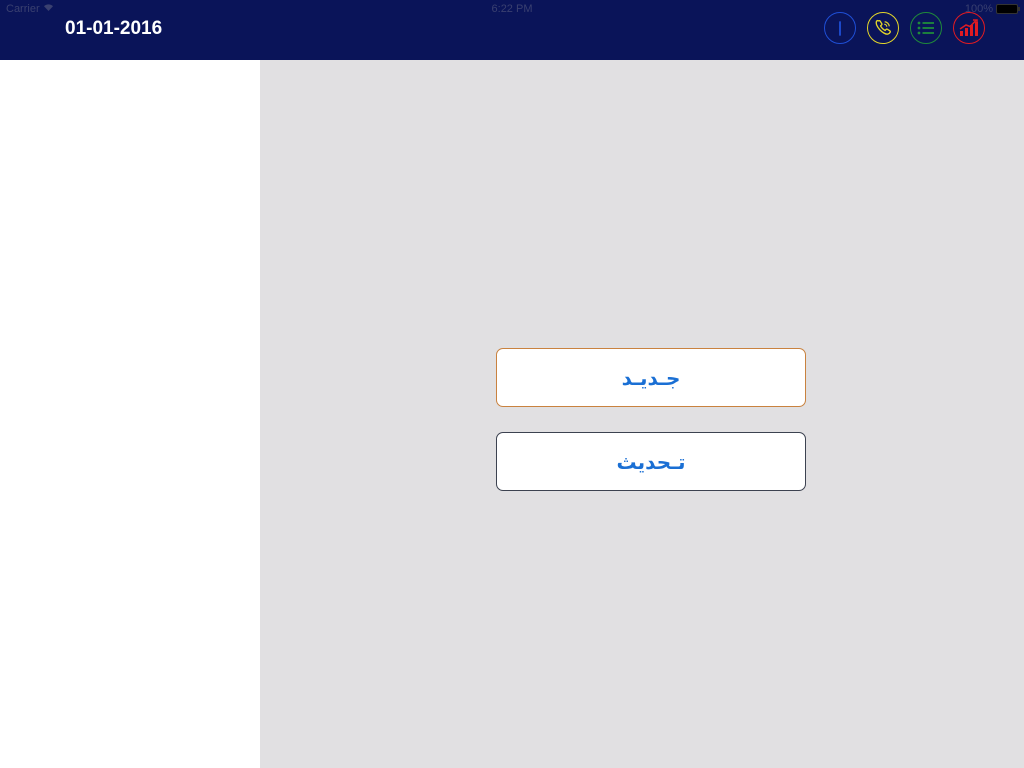 Image resolution: width=1024 pixels, height=768 pixels. I want to click on list-icon, so click(926, 28).